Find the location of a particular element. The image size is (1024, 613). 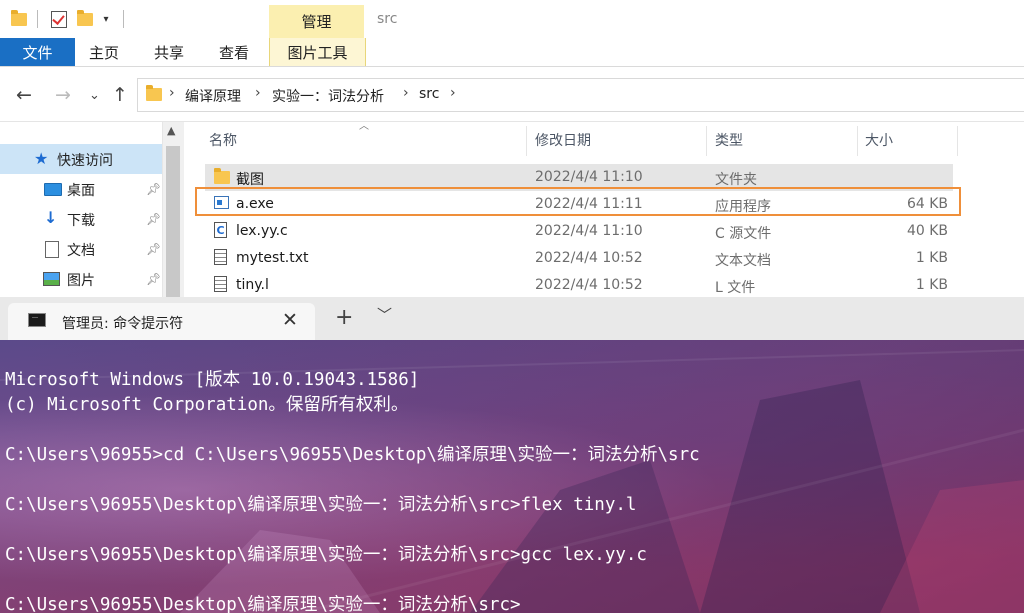

file-size: 40 KB is located at coordinates (927, 231).